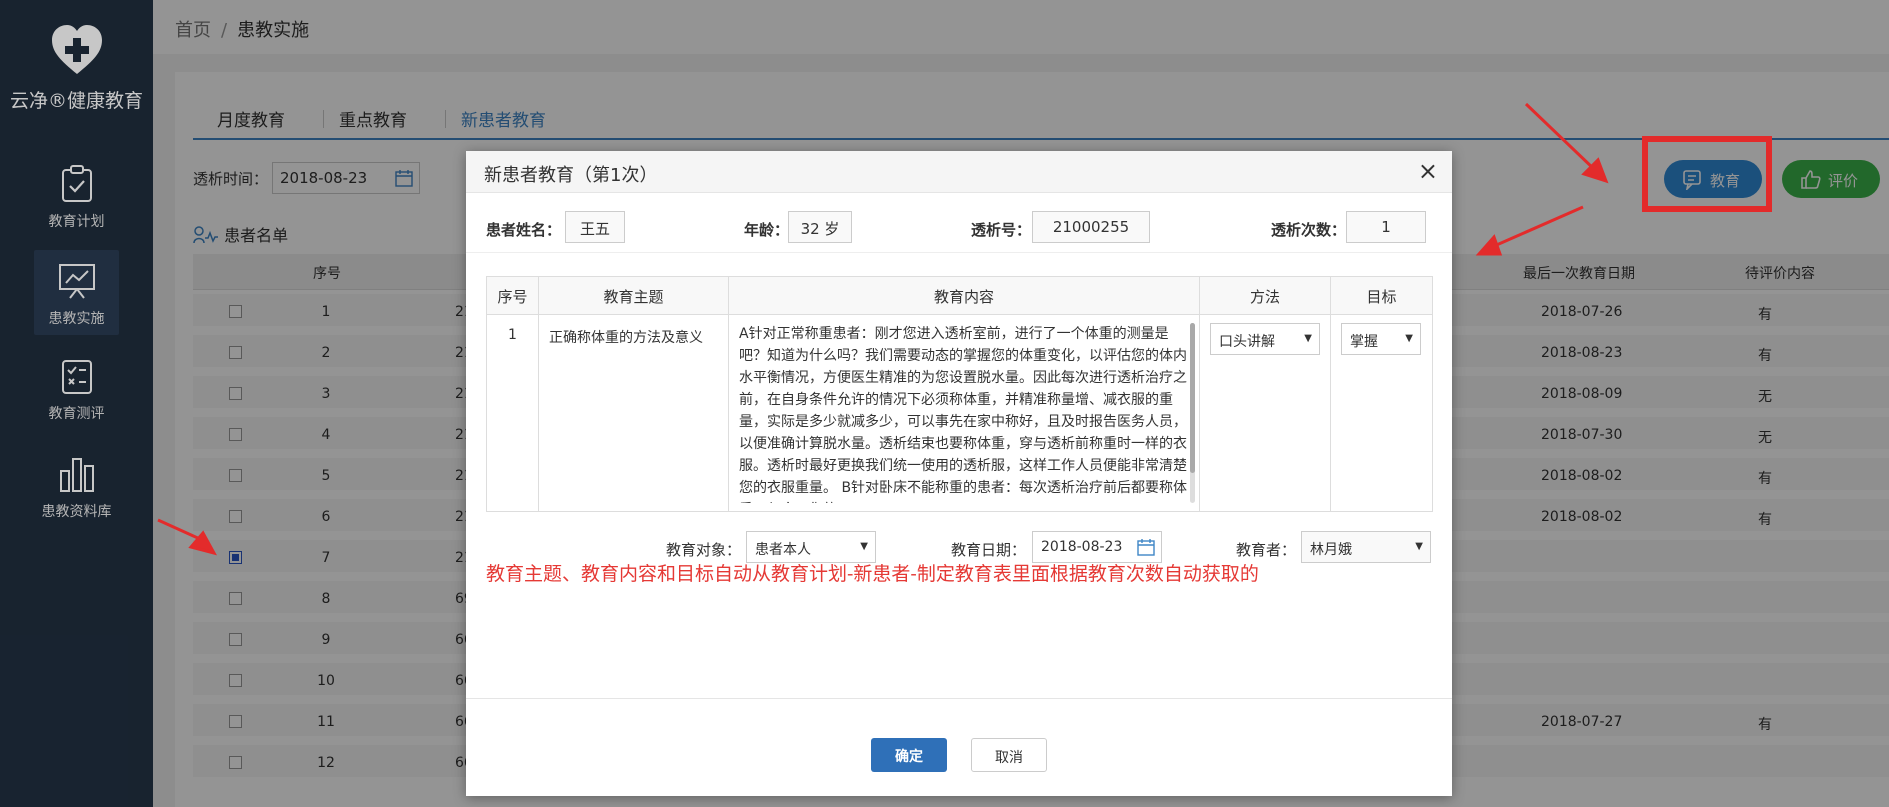  Describe the element at coordinates (1146, 547) in the screenshot. I see `calendar-icon` at that location.